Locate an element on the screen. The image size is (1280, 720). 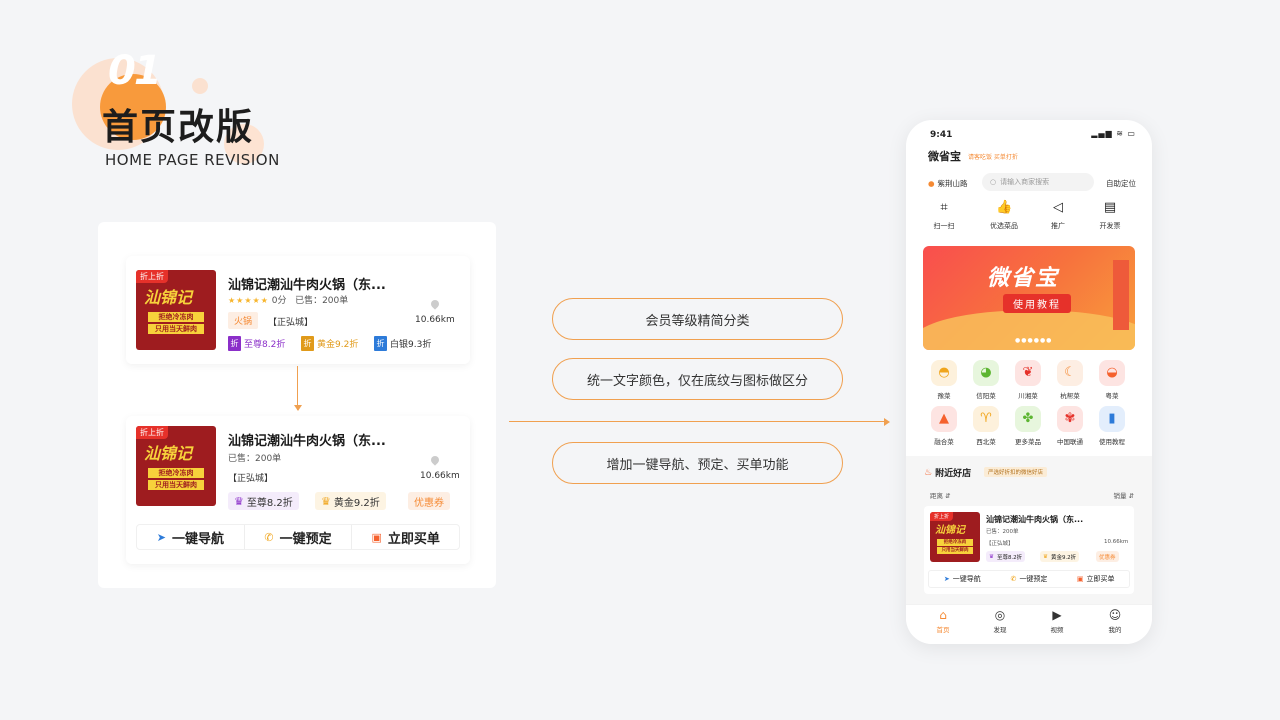
nearby-title: ♨ 附近好店 is located at coordinates (948, 473).